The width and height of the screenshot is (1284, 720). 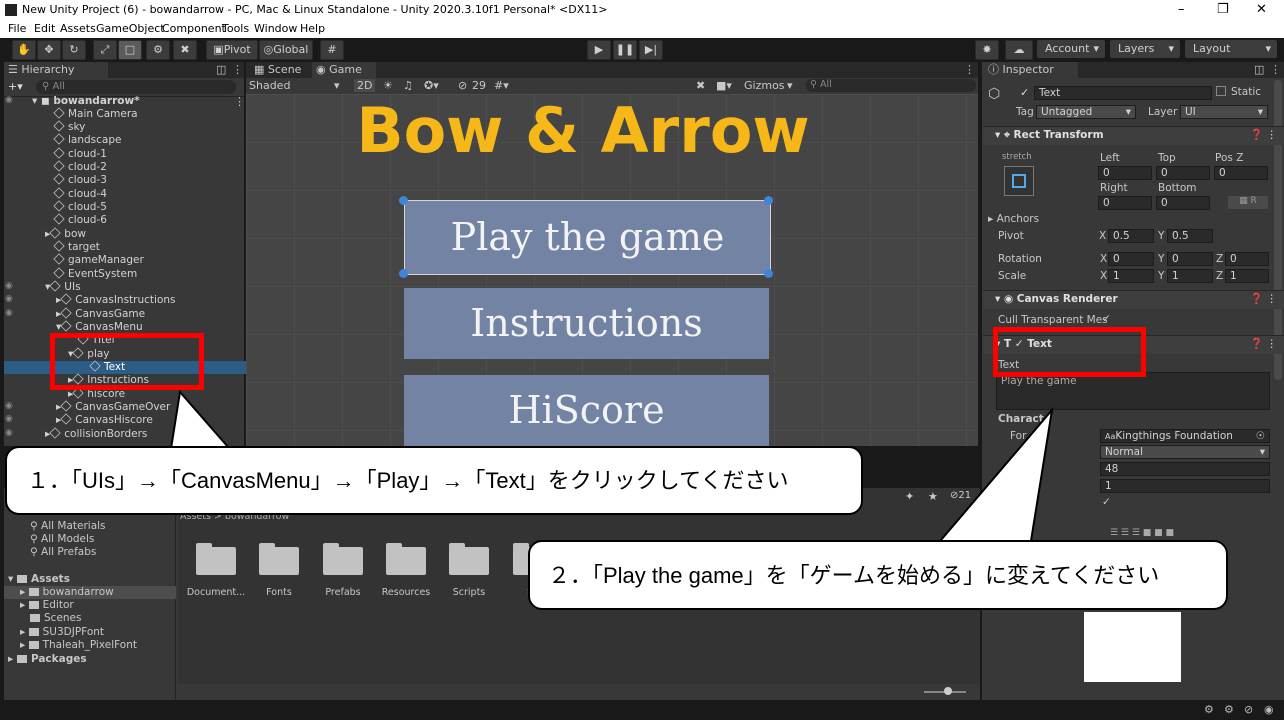 I want to click on menu-component: Component, so click(x=194, y=28).